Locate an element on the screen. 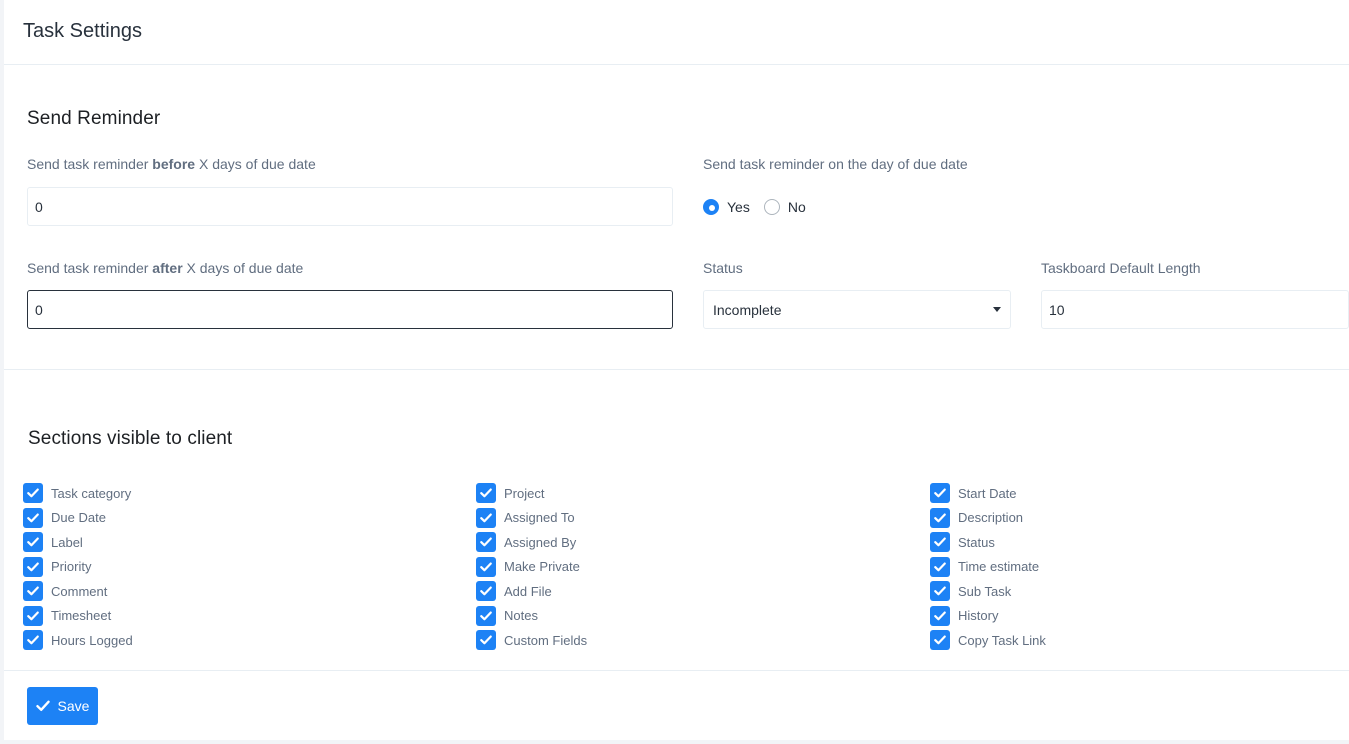  client-section-item: Time estimate is located at coordinates (988, 567).